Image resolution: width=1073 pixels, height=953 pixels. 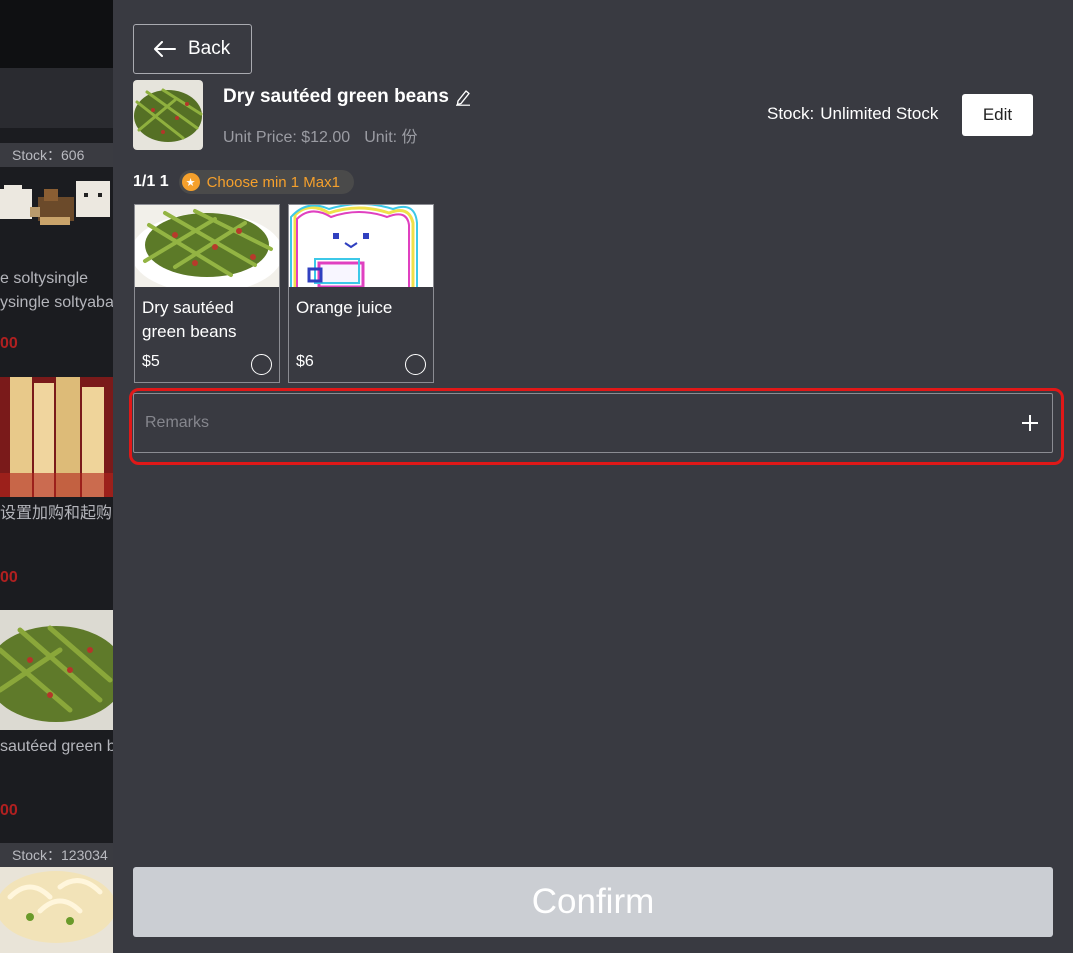 I want to click on stock-info: Stock: Unlimited Stock, so click(x=852, y=114).